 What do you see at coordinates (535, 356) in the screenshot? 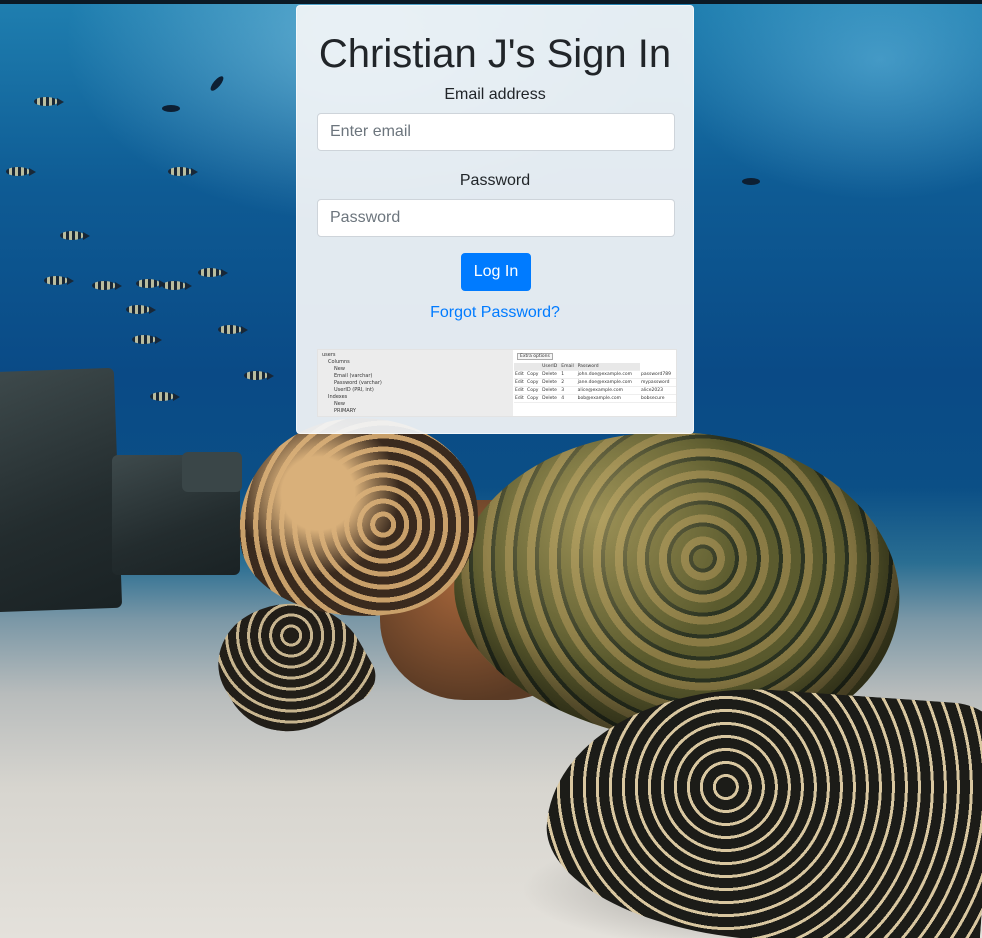
I see `grid-option: Extra options` at bounding box center [535, 356].